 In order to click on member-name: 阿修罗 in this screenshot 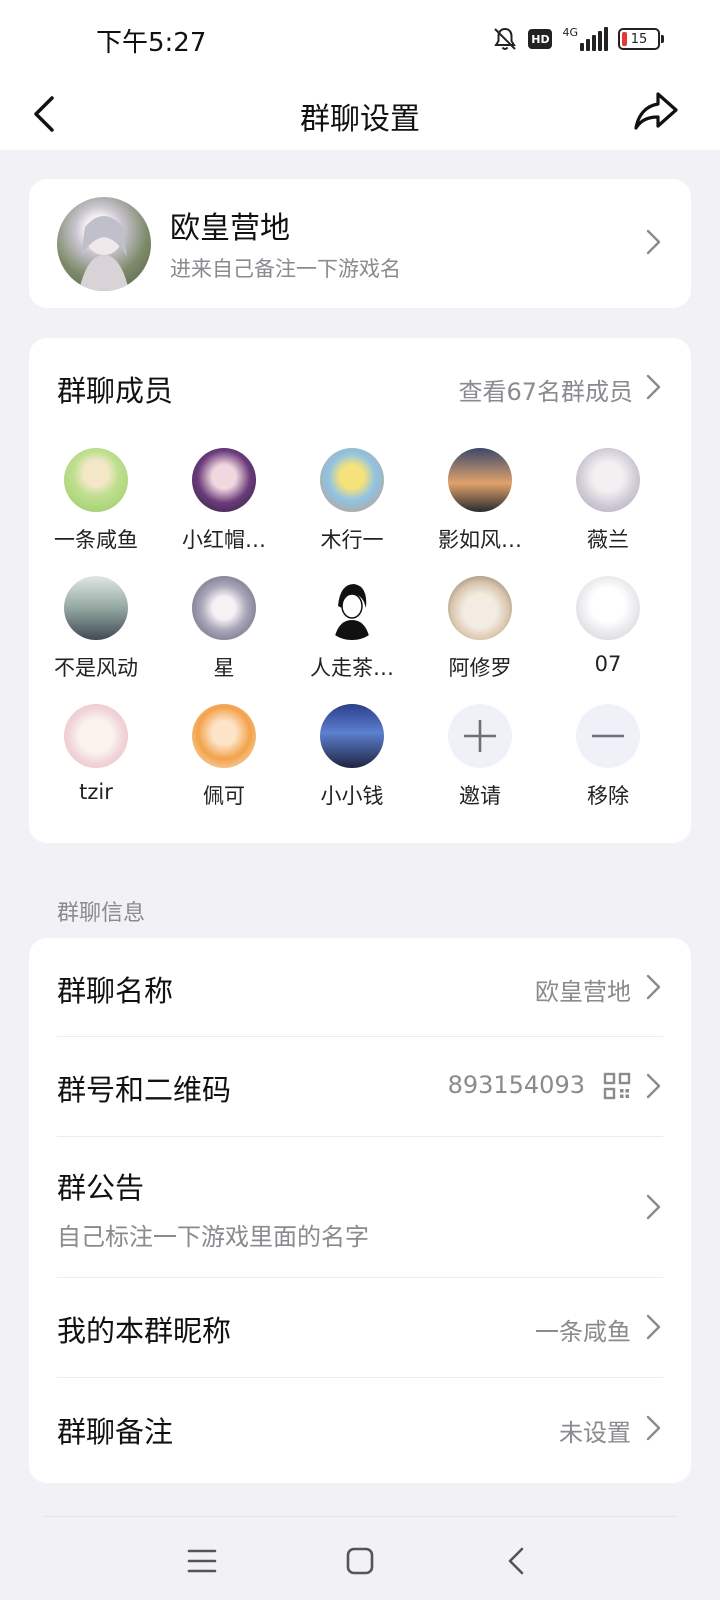, I will do `click(480, 668)`.